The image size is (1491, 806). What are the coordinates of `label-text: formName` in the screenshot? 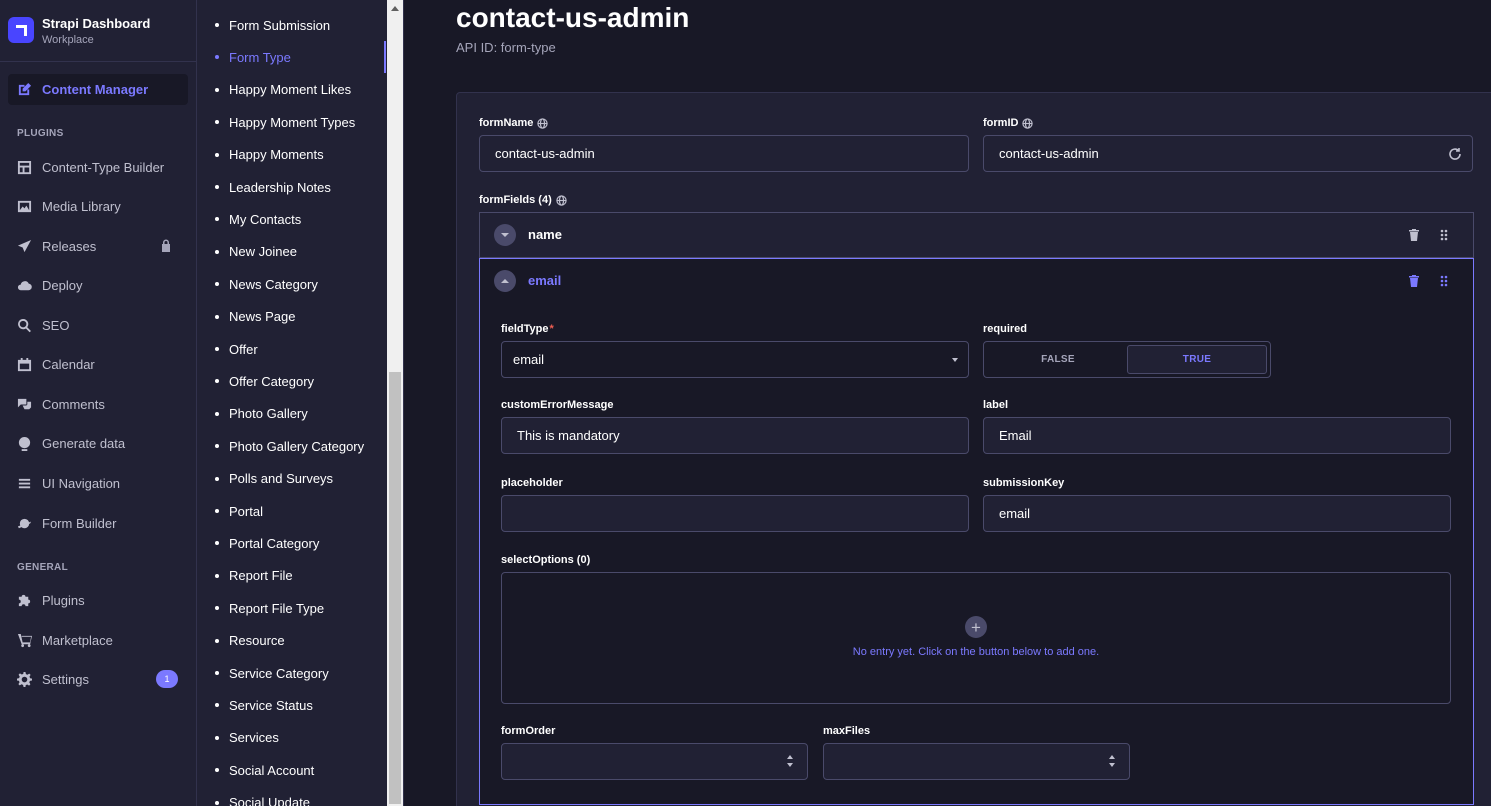 It's located at (506, 123).